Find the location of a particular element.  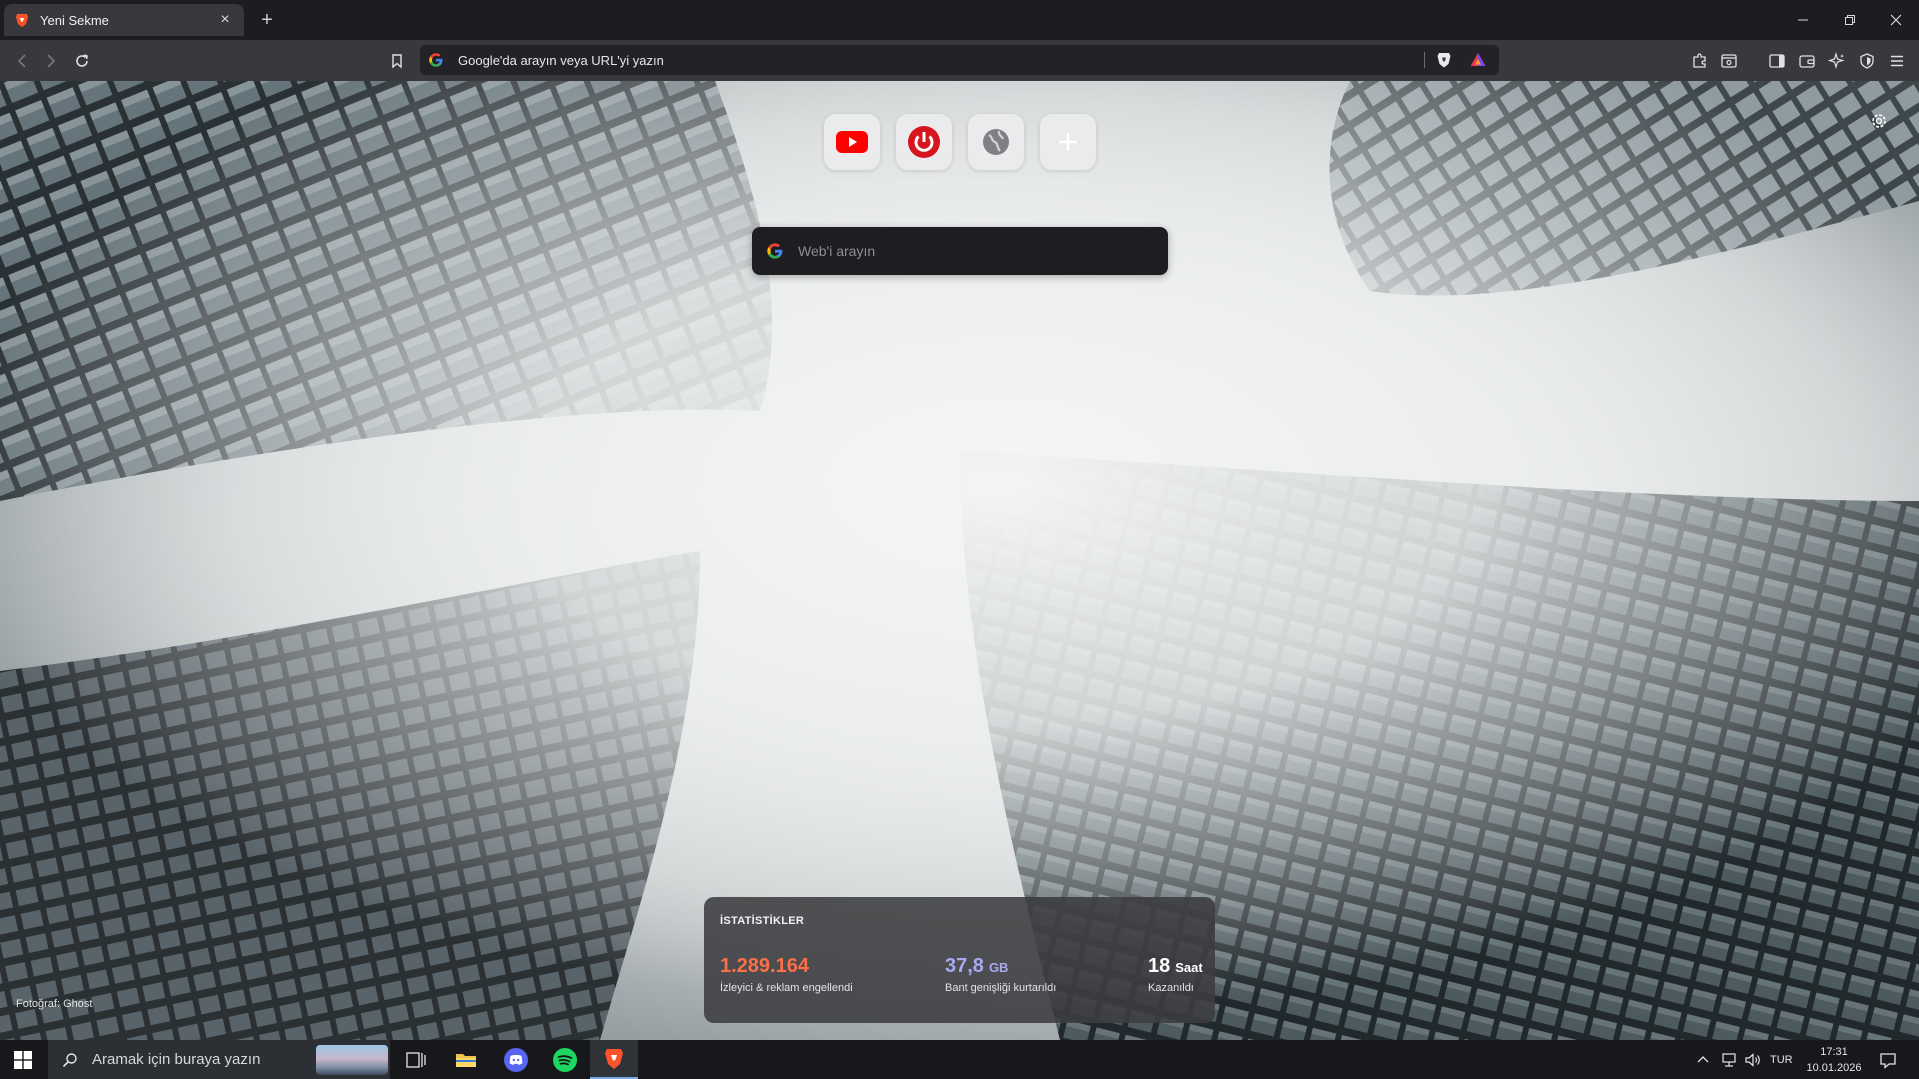

tab-strip: Yeni Sekme × + is located at coordinates (959, 20).